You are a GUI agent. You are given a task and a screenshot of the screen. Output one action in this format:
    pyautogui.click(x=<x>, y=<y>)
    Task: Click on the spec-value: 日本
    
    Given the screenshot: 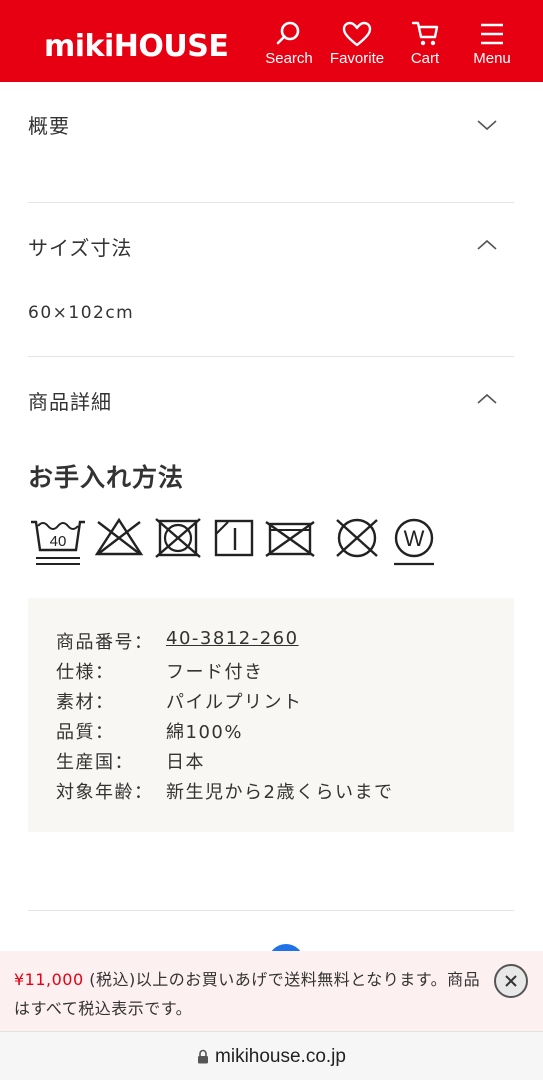 What is the action you would take?
    pyautogui.click(x=185, y=762)
    